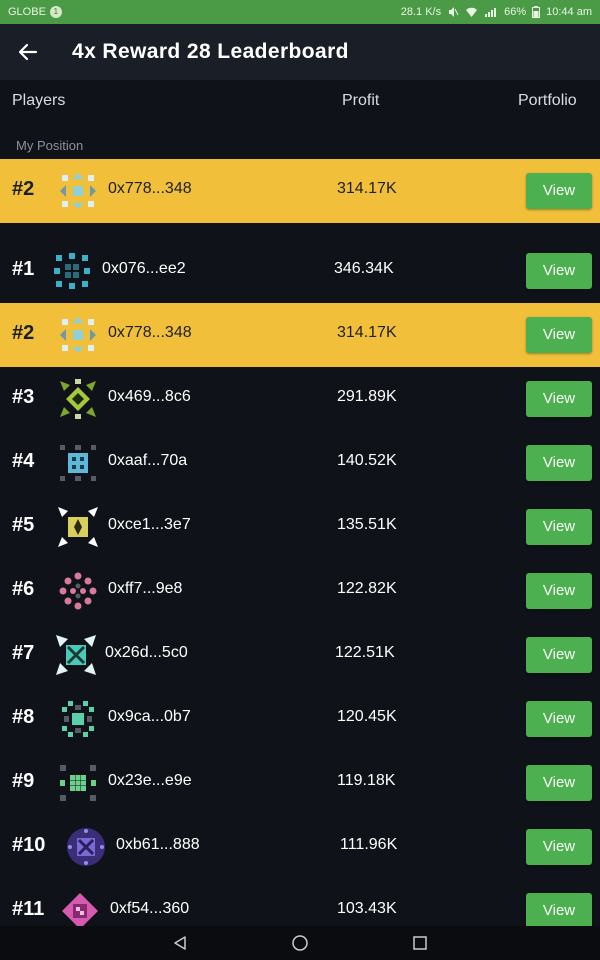 This screenshot has width=600, height=960. What do you see at coordinates (367, 460) in the screenshot?
I see `profit-value: 140.52K` at bounding box center [367, 460].